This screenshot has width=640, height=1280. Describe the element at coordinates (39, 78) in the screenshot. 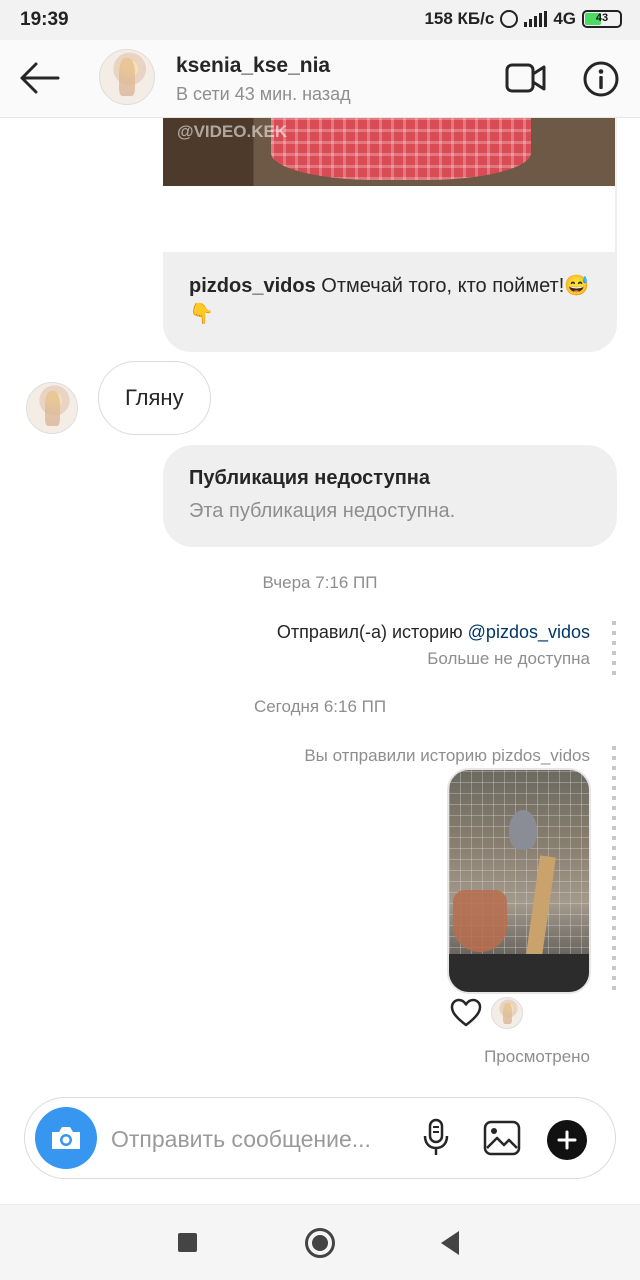

I see `arrow-left-icon` at that location.